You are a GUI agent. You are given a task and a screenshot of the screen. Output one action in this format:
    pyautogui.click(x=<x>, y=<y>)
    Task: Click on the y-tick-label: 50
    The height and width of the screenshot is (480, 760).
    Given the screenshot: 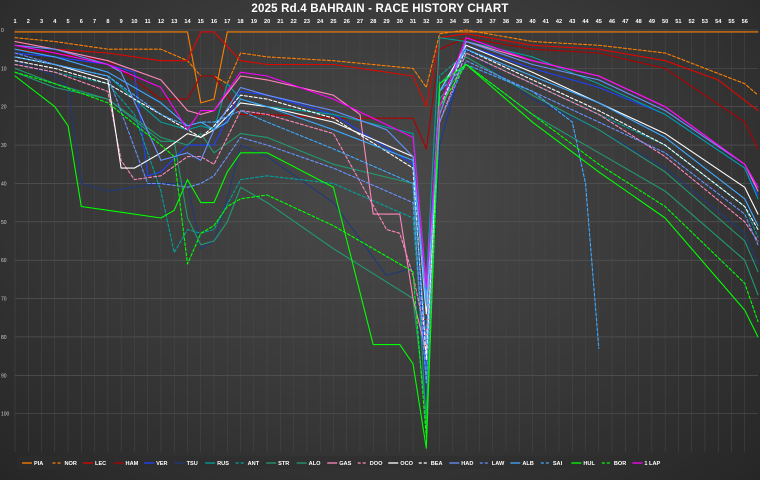 What is the action you would take?
    pyautogui.click(x=4, y=223)
    